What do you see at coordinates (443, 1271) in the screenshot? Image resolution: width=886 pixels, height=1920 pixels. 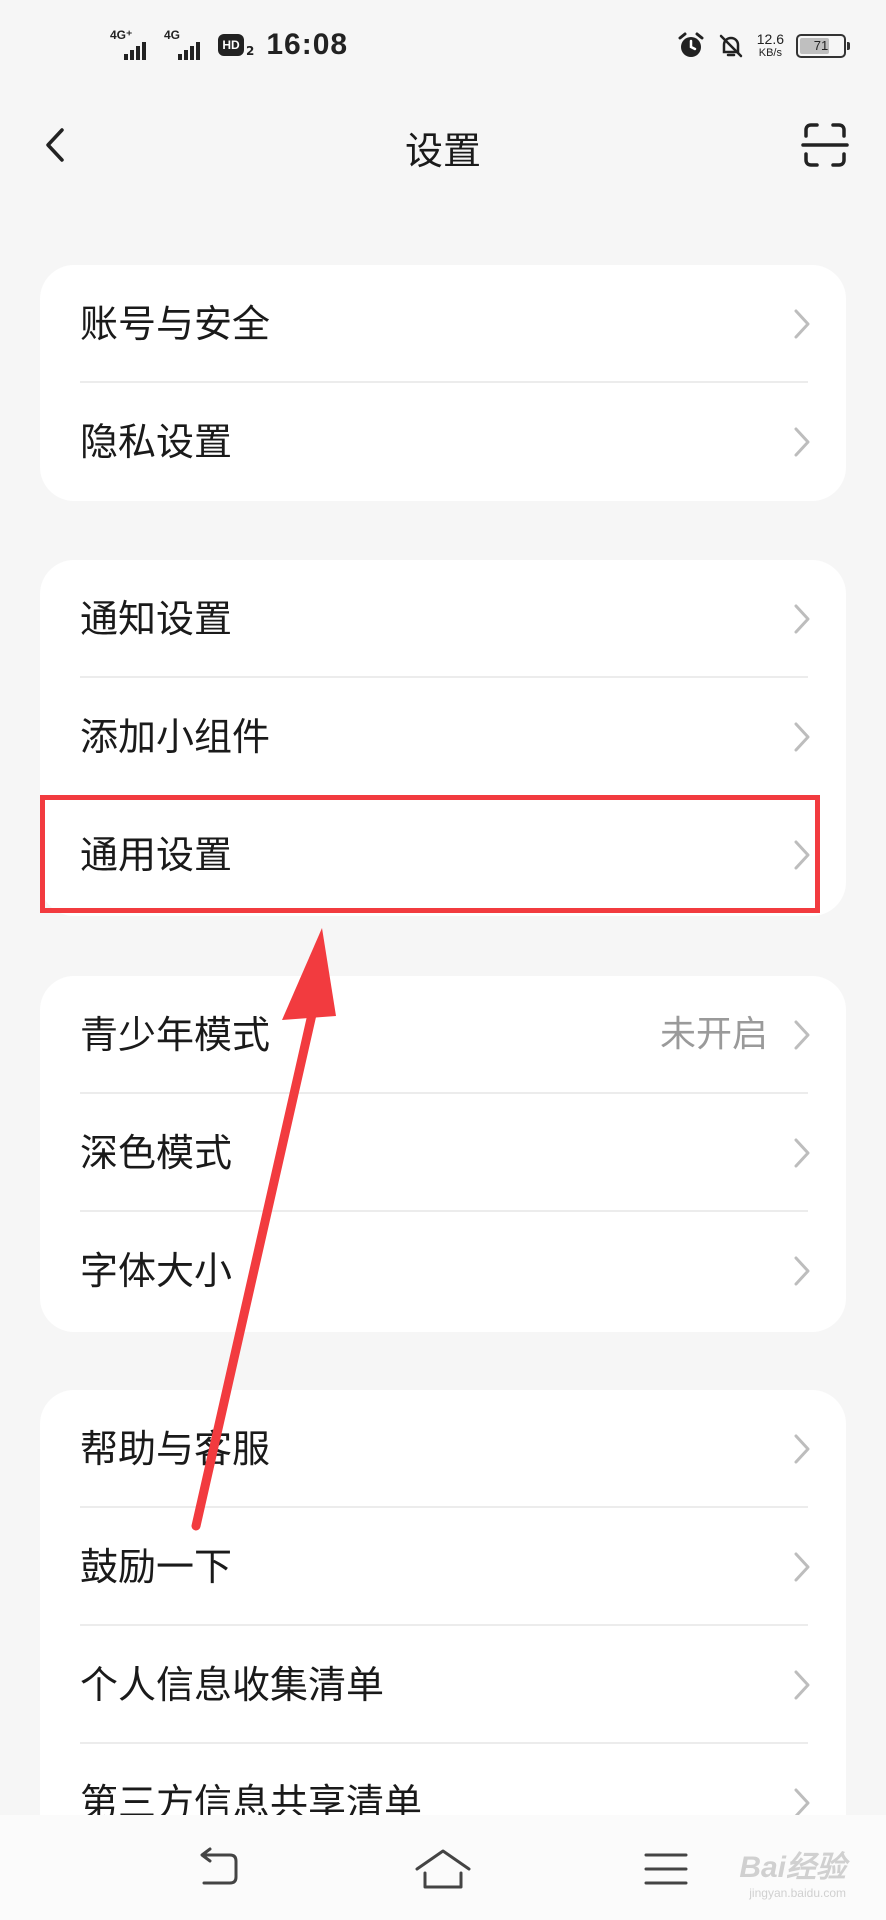 I see `settings-row-font-size: 字体大小` at bounding box center [443, 1271].